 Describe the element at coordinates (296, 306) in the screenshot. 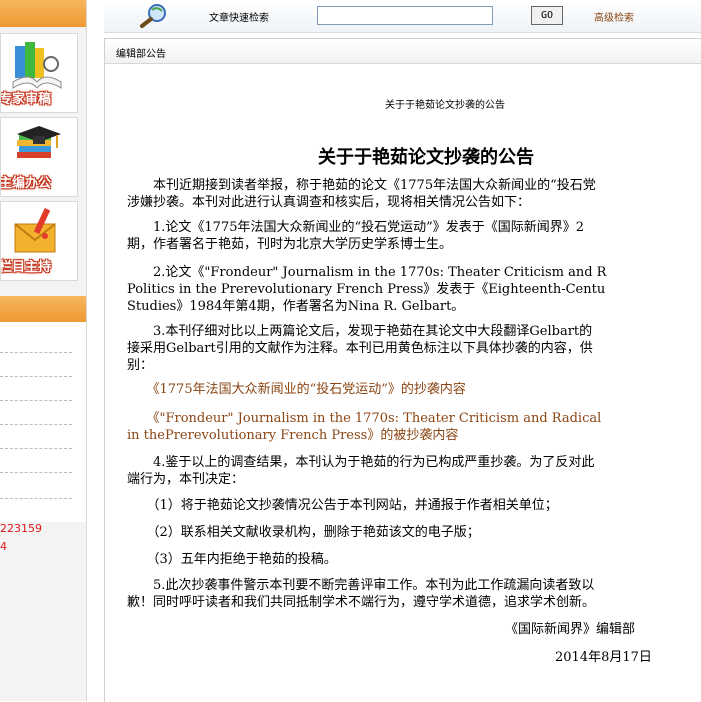

I see `text-line: Studies》1984年第4期，作者署名为Nina R. Gelbart。` at that location.